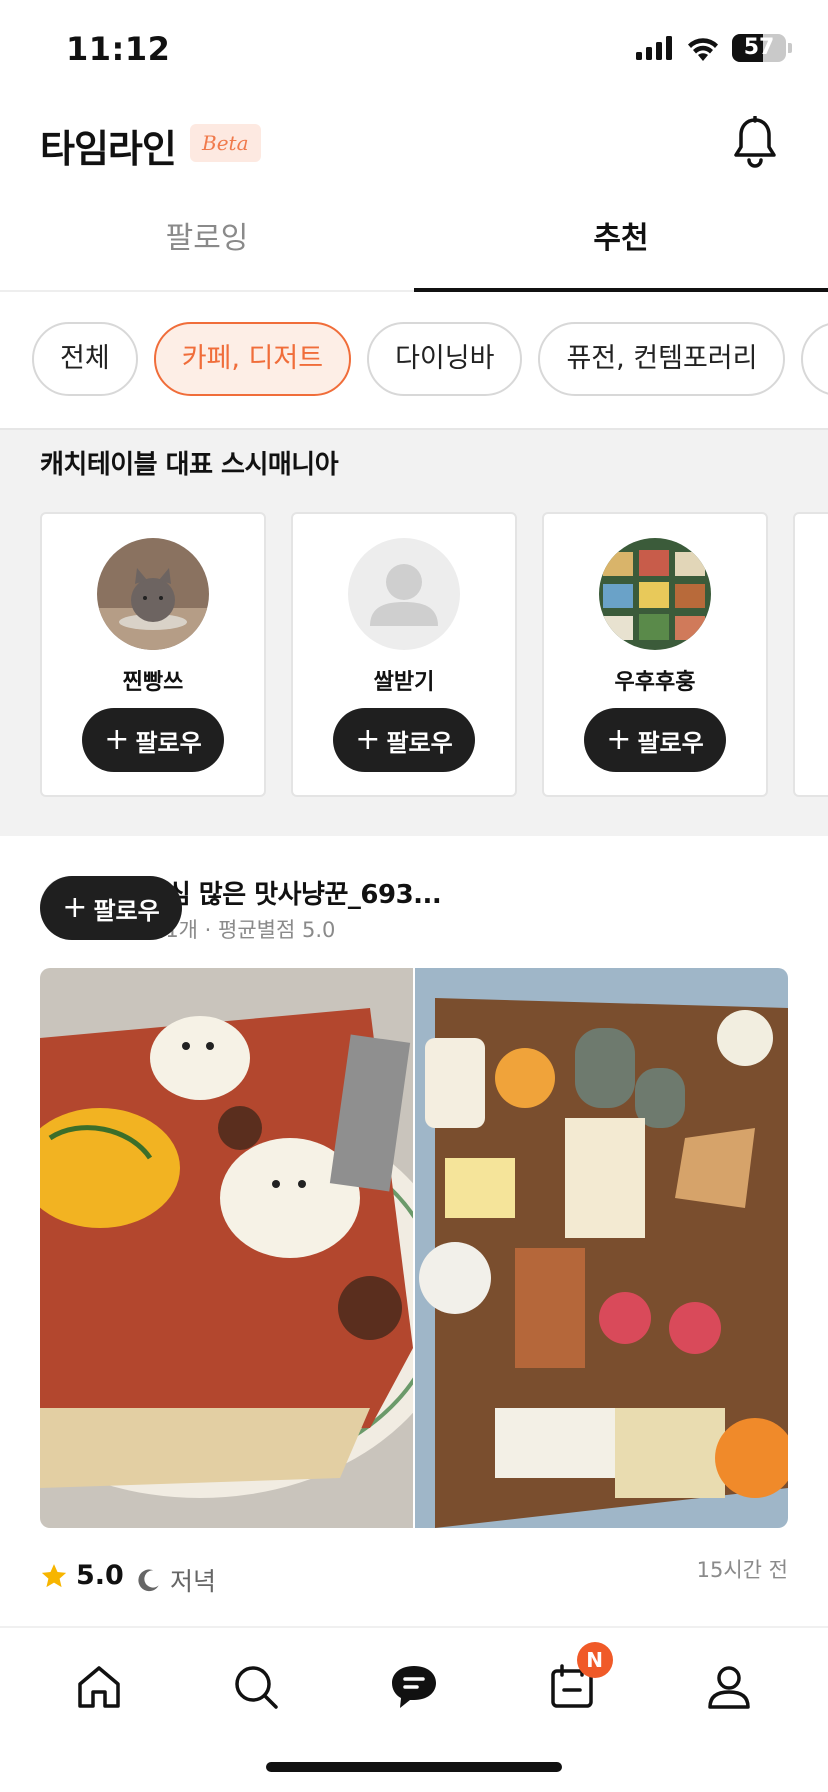 The height and width of the screenshot is (1792, 828). I want to click on nav-reservation: N, so click(575, 1682).